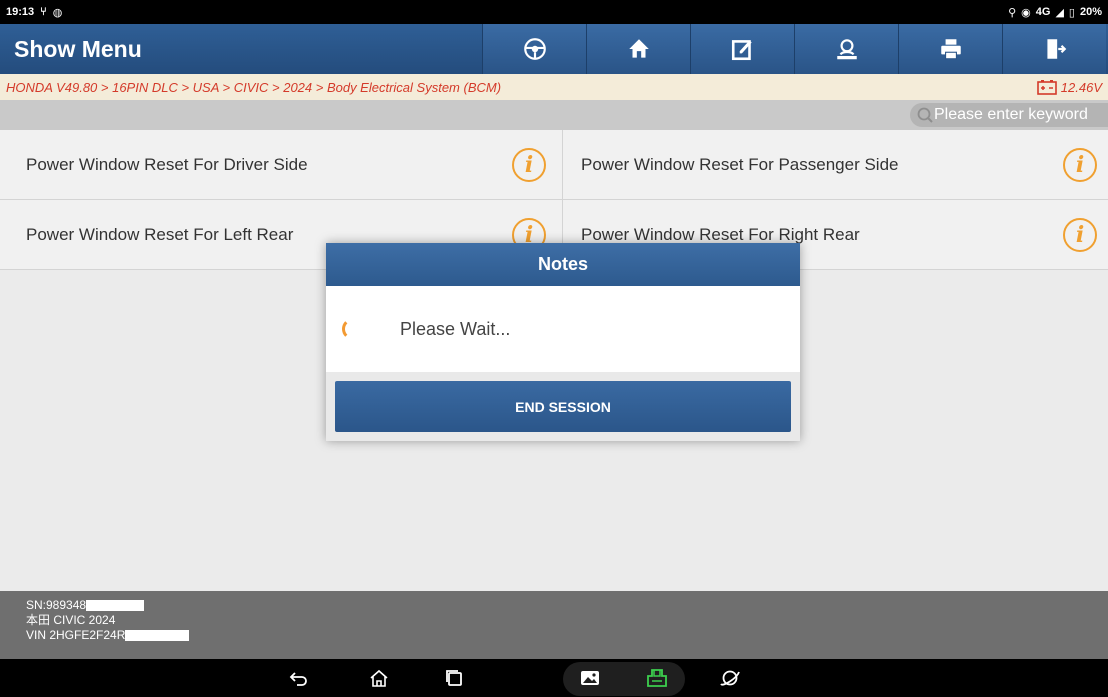  What do you see at coordinates (20, 12) in the screenshot?
I see `status-time: 19:13` at bounding box center [20, 12].